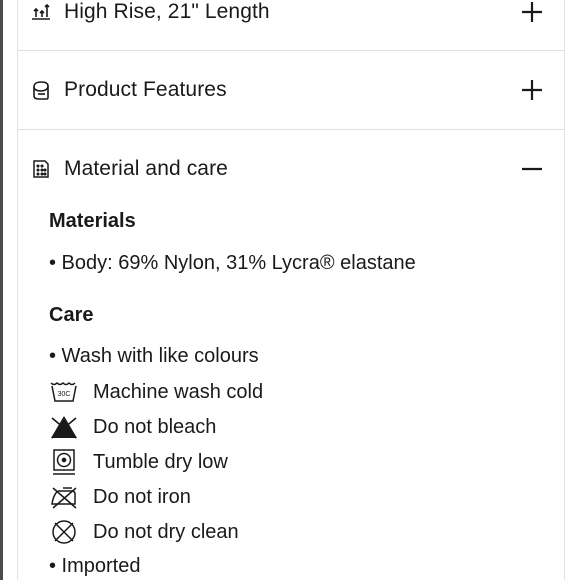  What do you see at coordinates (1, 290) in the screenshot?
I see `window-edge` at bounding box center [1, 290].